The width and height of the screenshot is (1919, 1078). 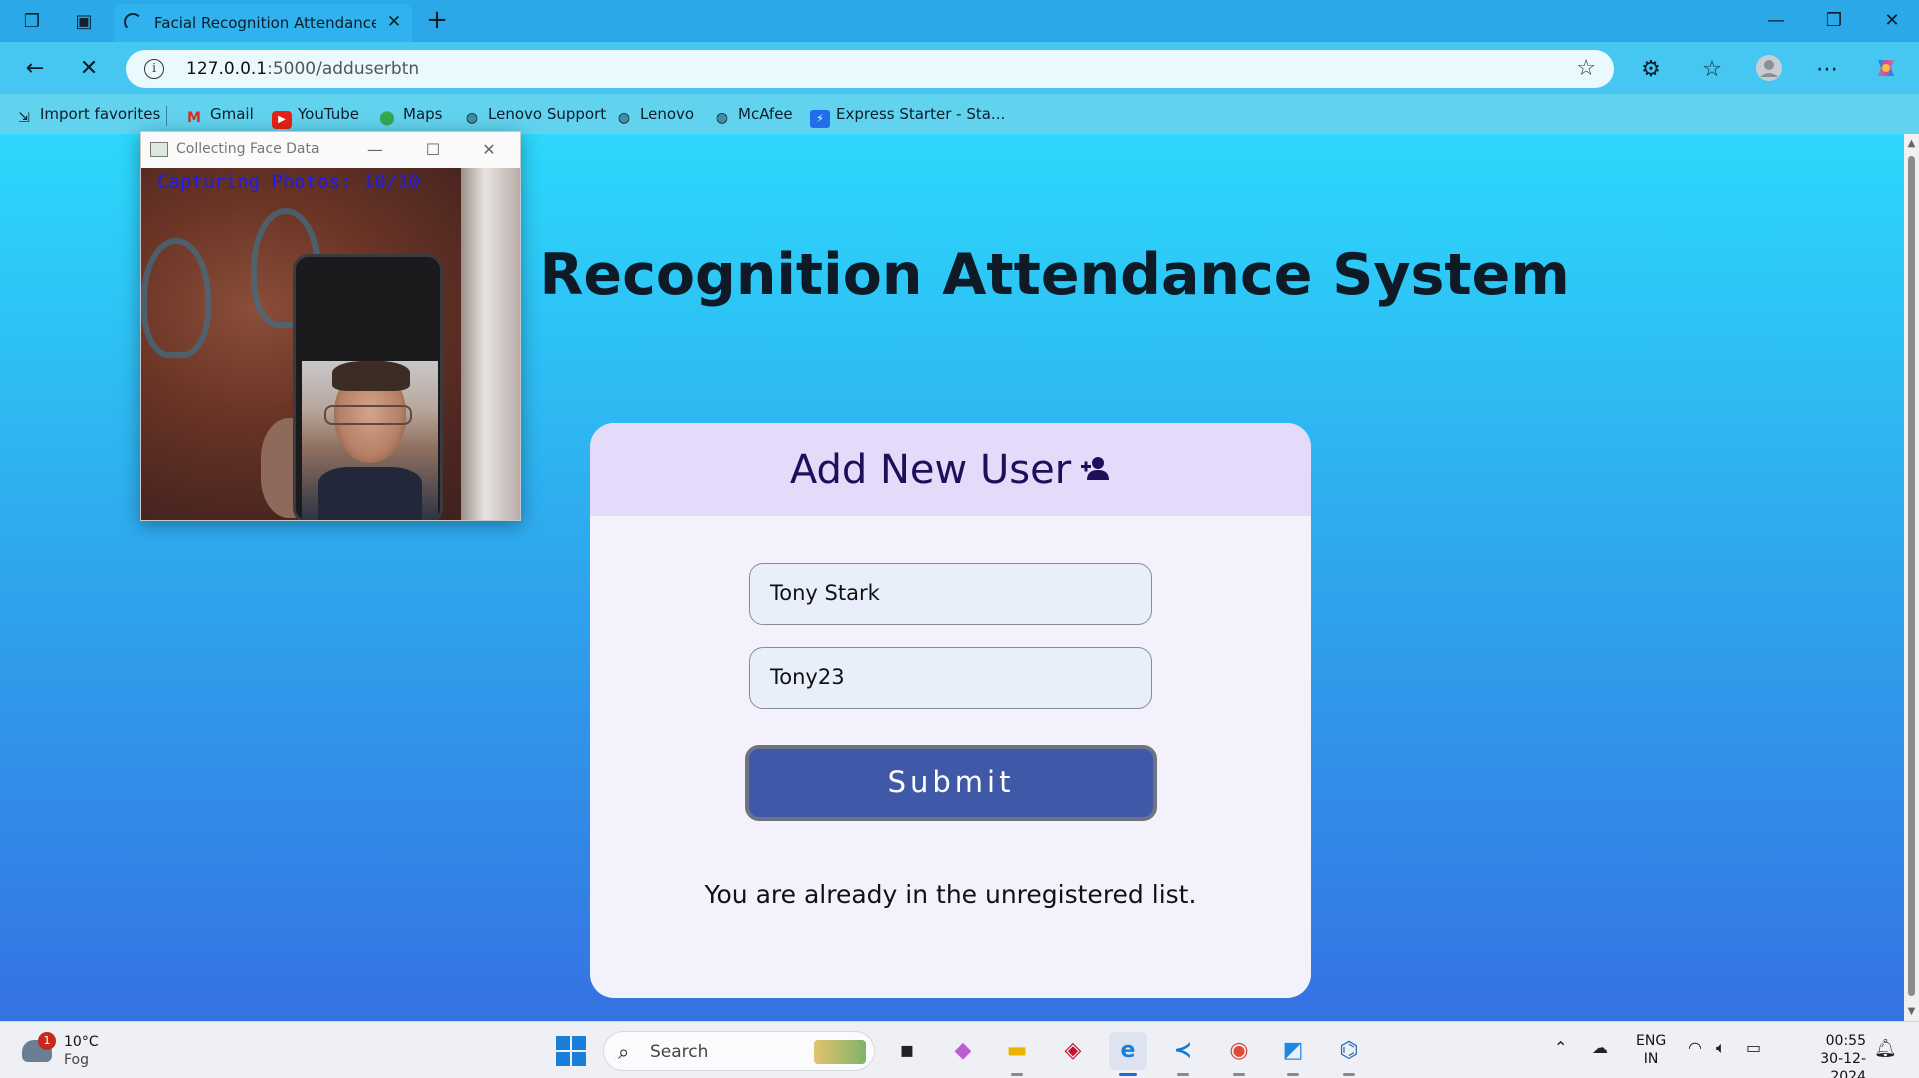 I want to click on express-icon: ⚡, so click(x=820, y=119).